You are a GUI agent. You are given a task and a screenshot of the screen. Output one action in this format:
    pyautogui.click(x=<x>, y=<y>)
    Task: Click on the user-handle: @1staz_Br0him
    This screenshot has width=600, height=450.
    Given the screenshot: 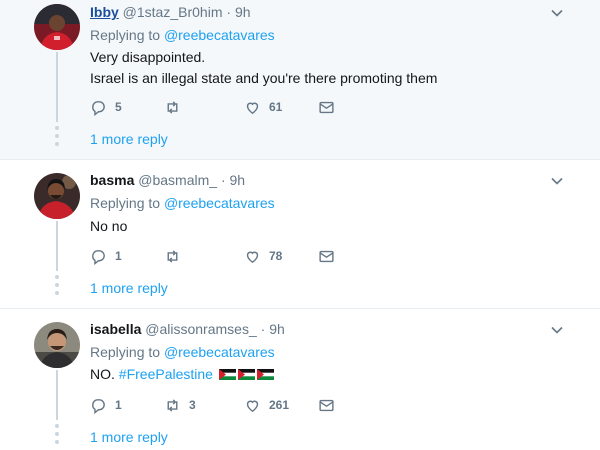 What is the action you would take?
    pyautogui.click(x=173, y=12)
    